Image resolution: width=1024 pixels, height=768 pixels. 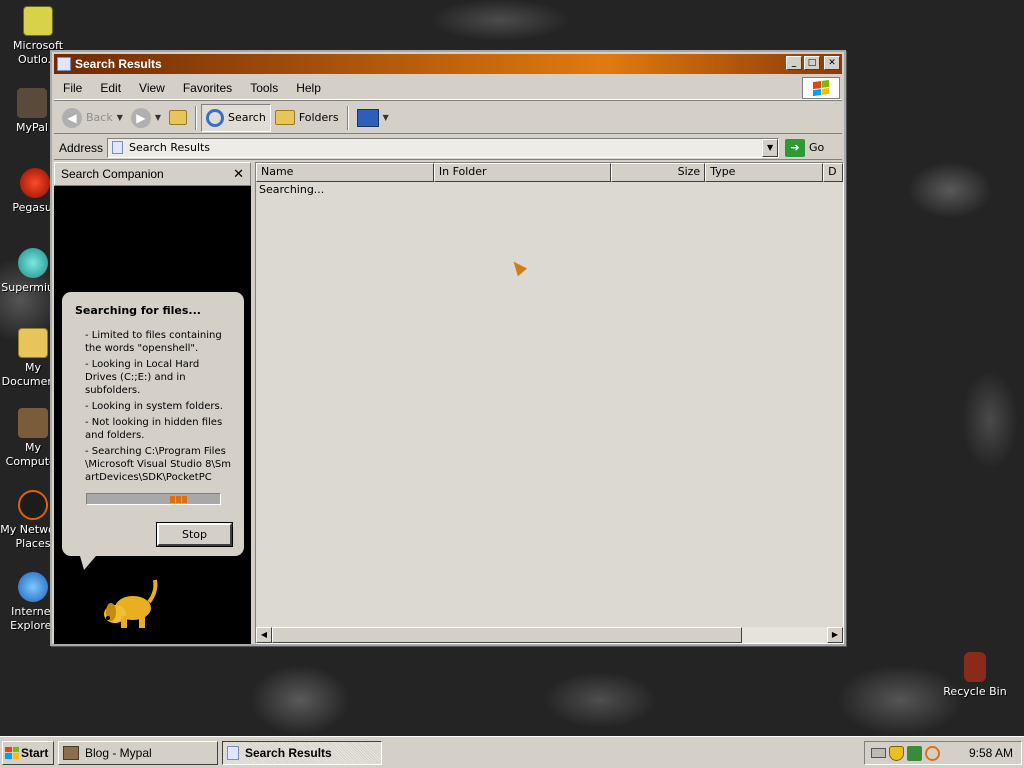 I want to click on scroll-left-icon: ◀, so click(x=264, y=635).